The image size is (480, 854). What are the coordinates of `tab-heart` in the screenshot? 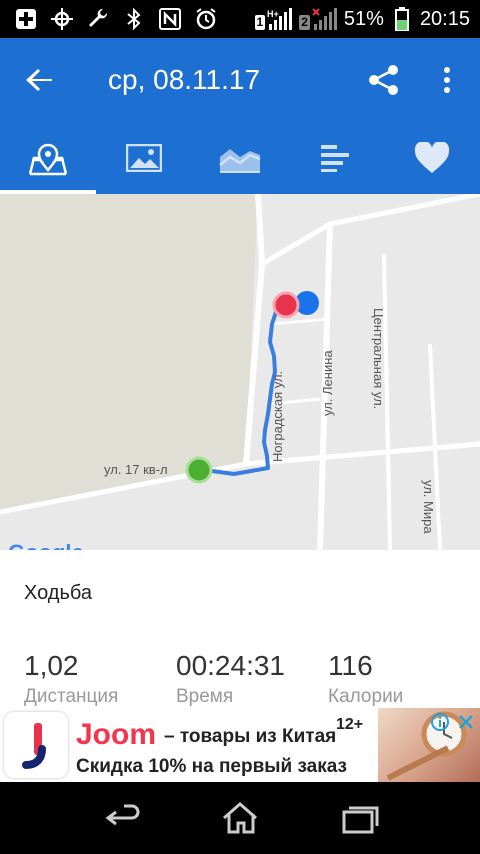 It's located at (432, 158).